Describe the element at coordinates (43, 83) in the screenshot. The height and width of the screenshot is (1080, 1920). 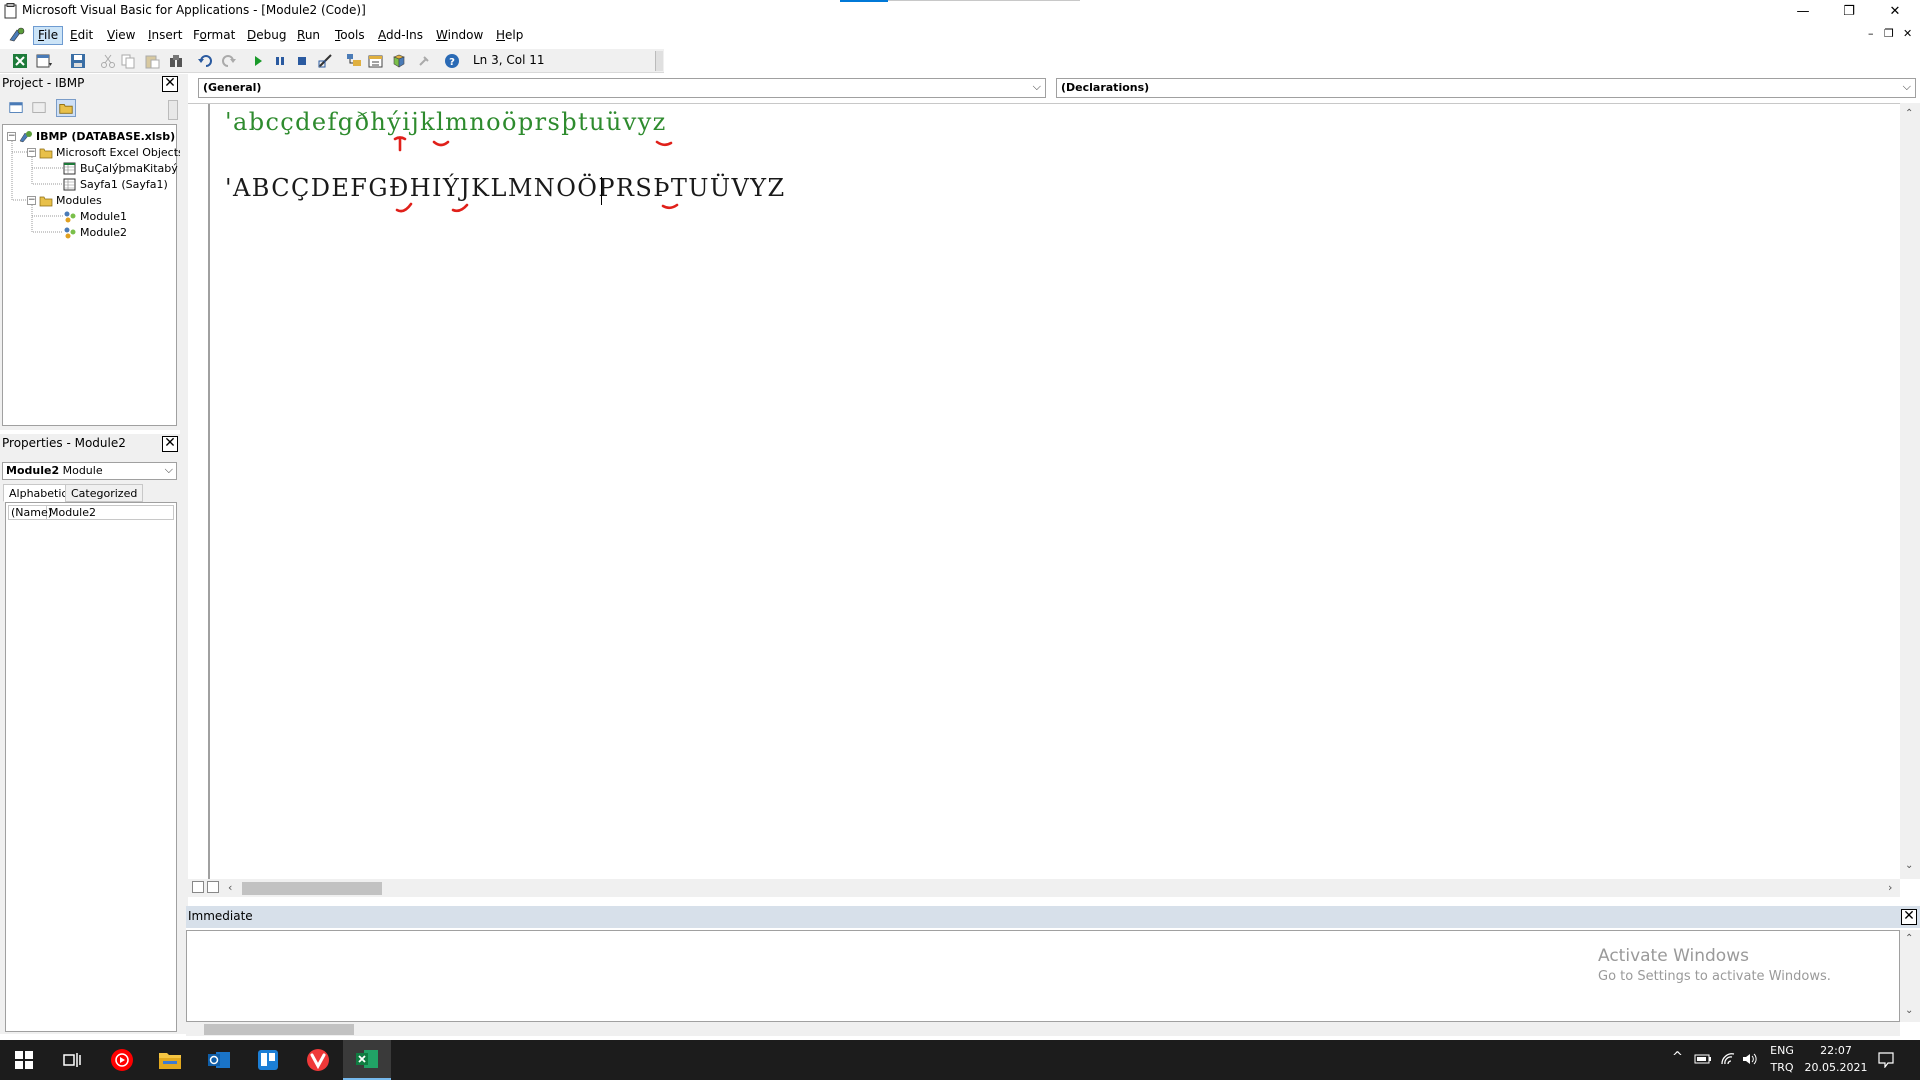
I see `project-explorer-title: Project - IBMP` at that location.